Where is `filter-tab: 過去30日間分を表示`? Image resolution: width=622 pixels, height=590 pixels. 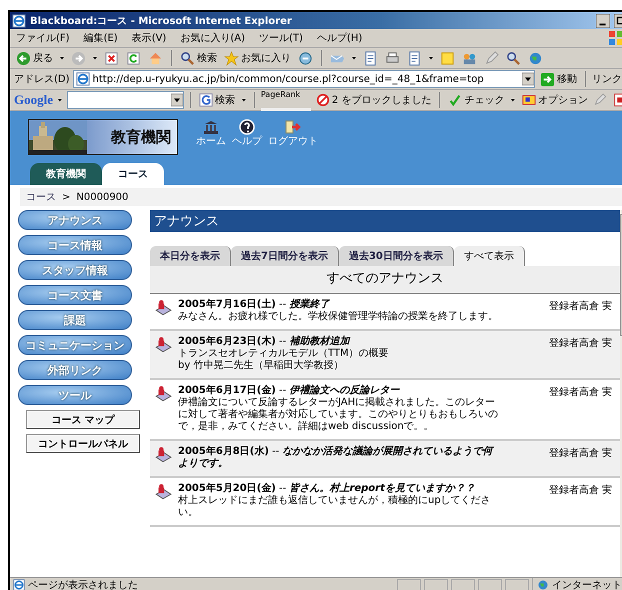 filter-tab: 過去30日間分を表示 is located at coordinates (396, 256).